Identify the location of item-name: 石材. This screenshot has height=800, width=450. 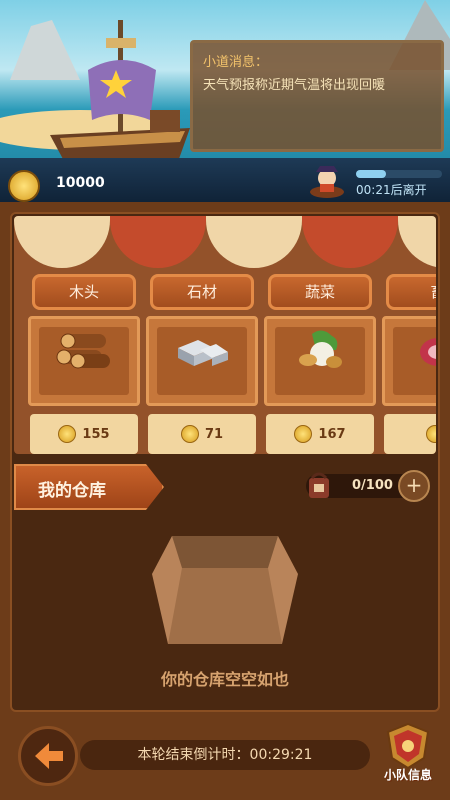
(202, 292).